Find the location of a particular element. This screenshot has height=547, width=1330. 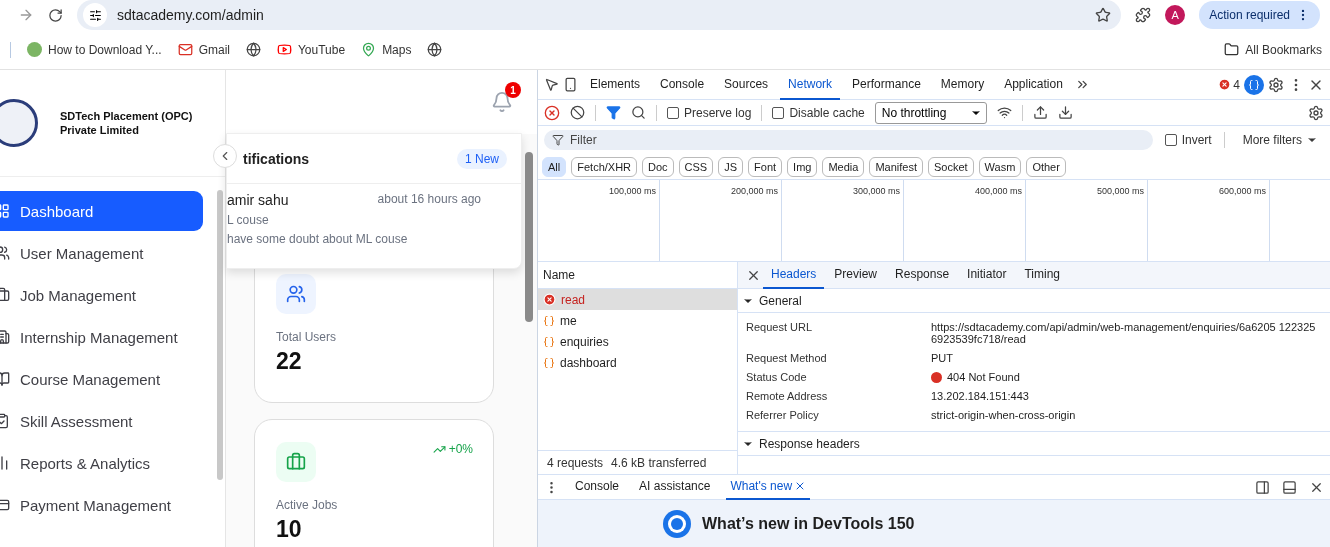

drawer-tab: Console is located at coordinates (597, 487).